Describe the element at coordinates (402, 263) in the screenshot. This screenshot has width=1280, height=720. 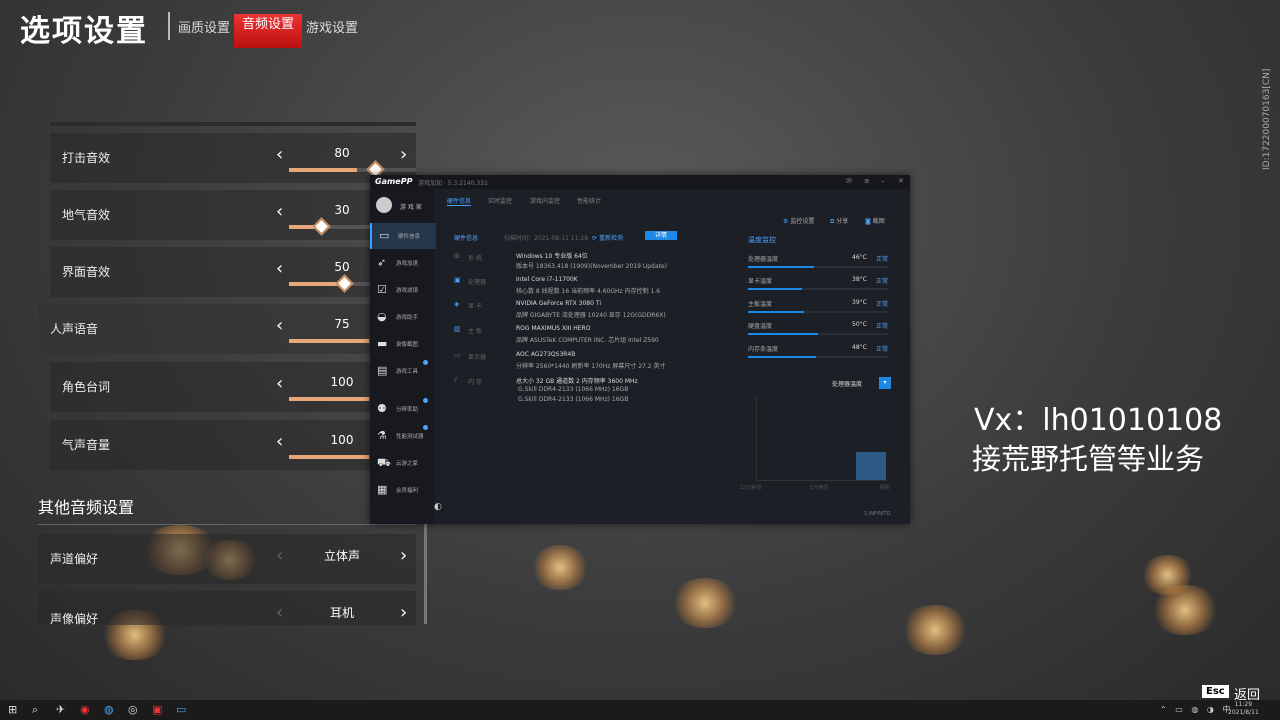
I see `nav-boost: ➶ 游戏加速` at that location.